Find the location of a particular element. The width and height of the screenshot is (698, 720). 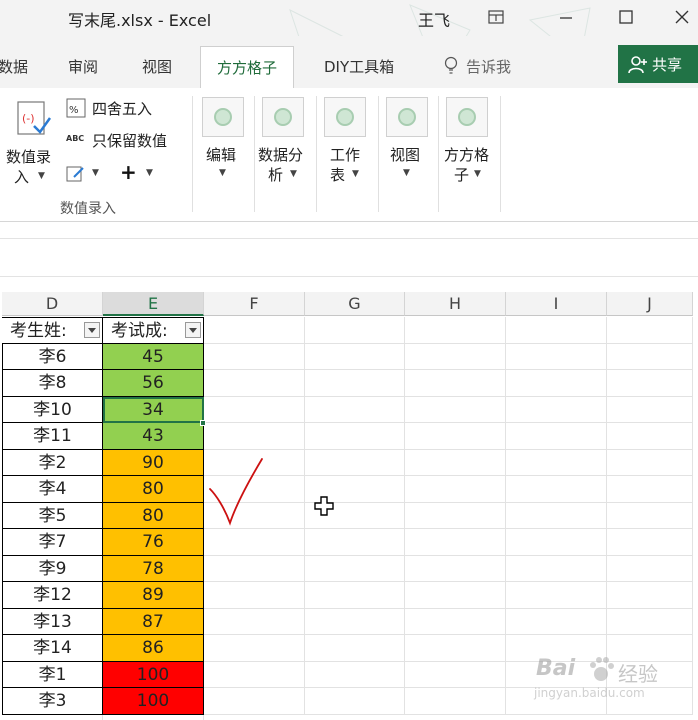

data-analysis-menu-button: 数据分 析 ▼ is located at coordinates (287, 138).